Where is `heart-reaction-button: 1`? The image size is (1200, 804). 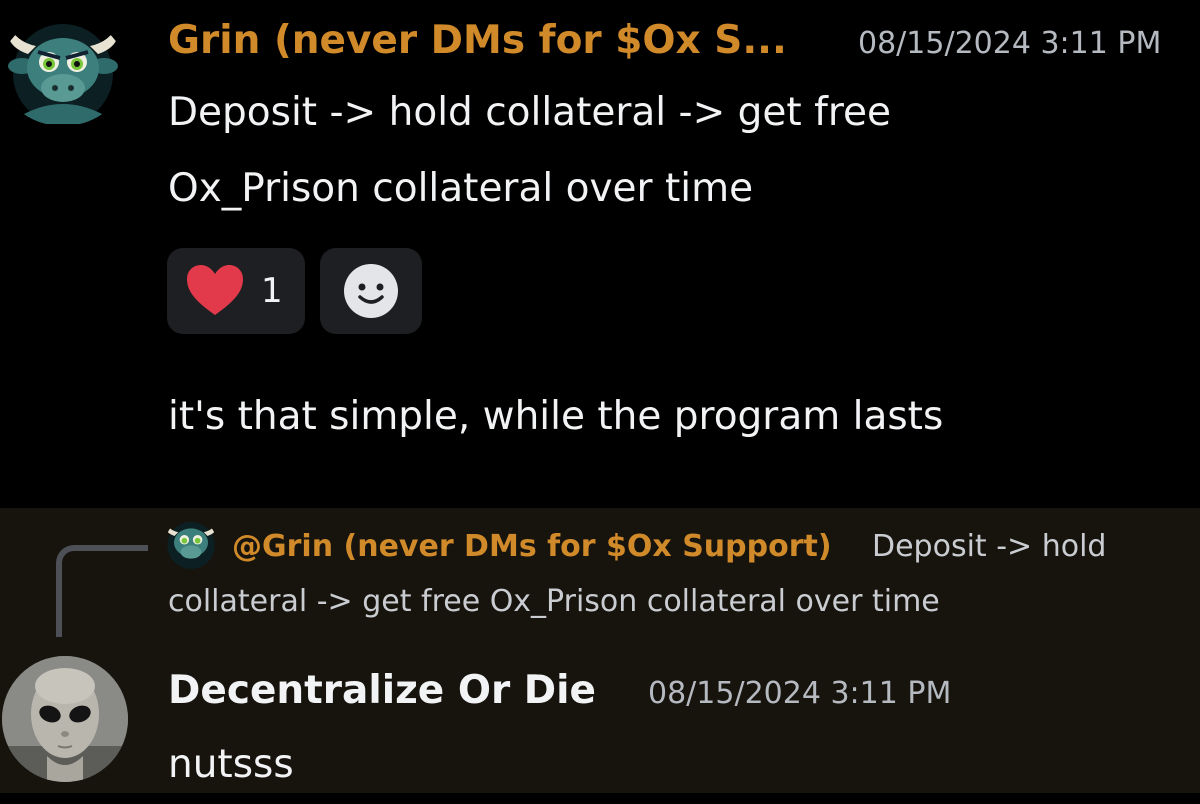
heart-reaction-button: 1 is located at coordinates (236, 291).